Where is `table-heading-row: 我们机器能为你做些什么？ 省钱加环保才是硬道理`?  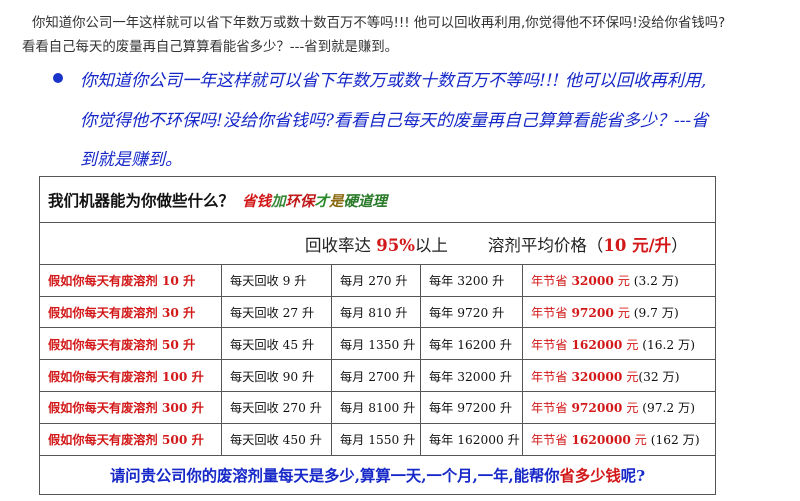 table-heading-row: 我们机器能为你做些什么？ 省钱加环保才是硬道理 is located at coordinates (377, 199).